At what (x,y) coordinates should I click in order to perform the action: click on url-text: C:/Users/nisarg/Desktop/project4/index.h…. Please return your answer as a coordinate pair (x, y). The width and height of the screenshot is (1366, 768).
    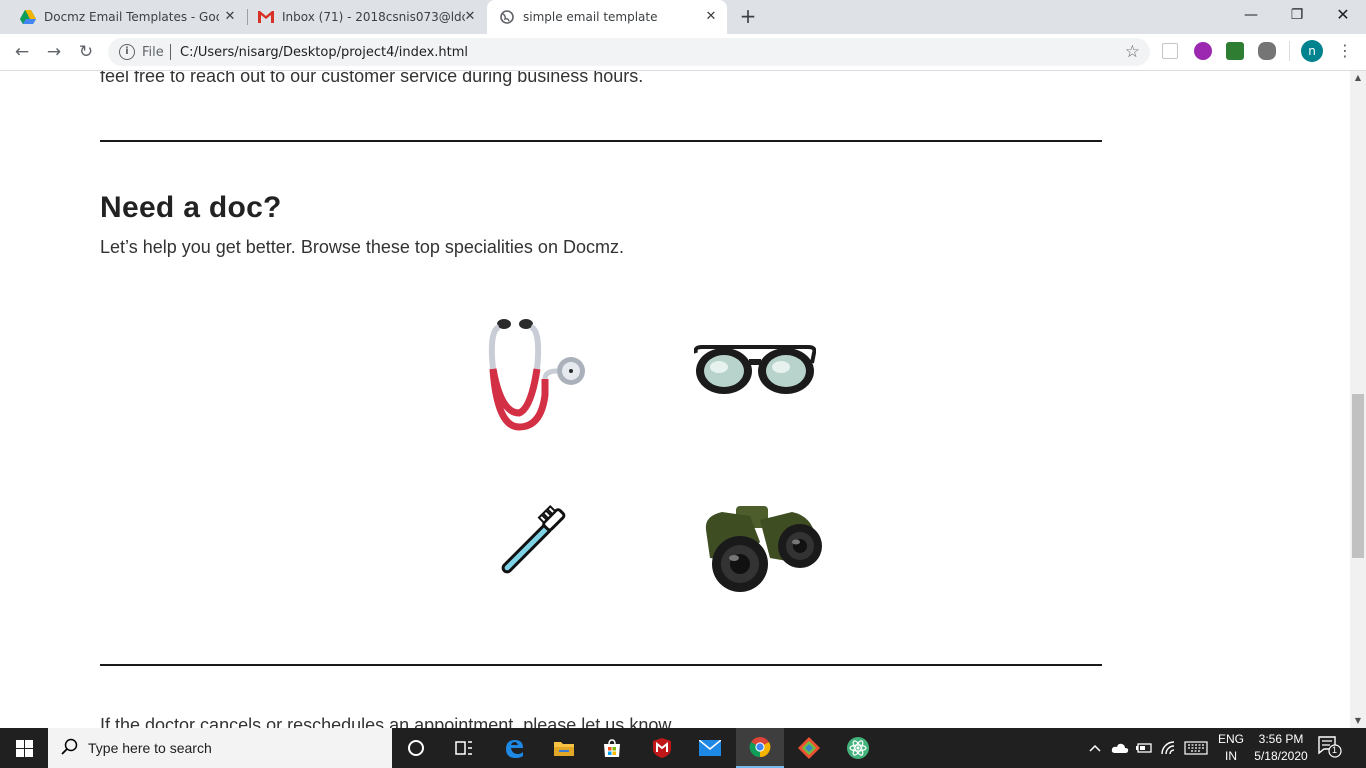
    Looking at the image, I should click on (324, 52).